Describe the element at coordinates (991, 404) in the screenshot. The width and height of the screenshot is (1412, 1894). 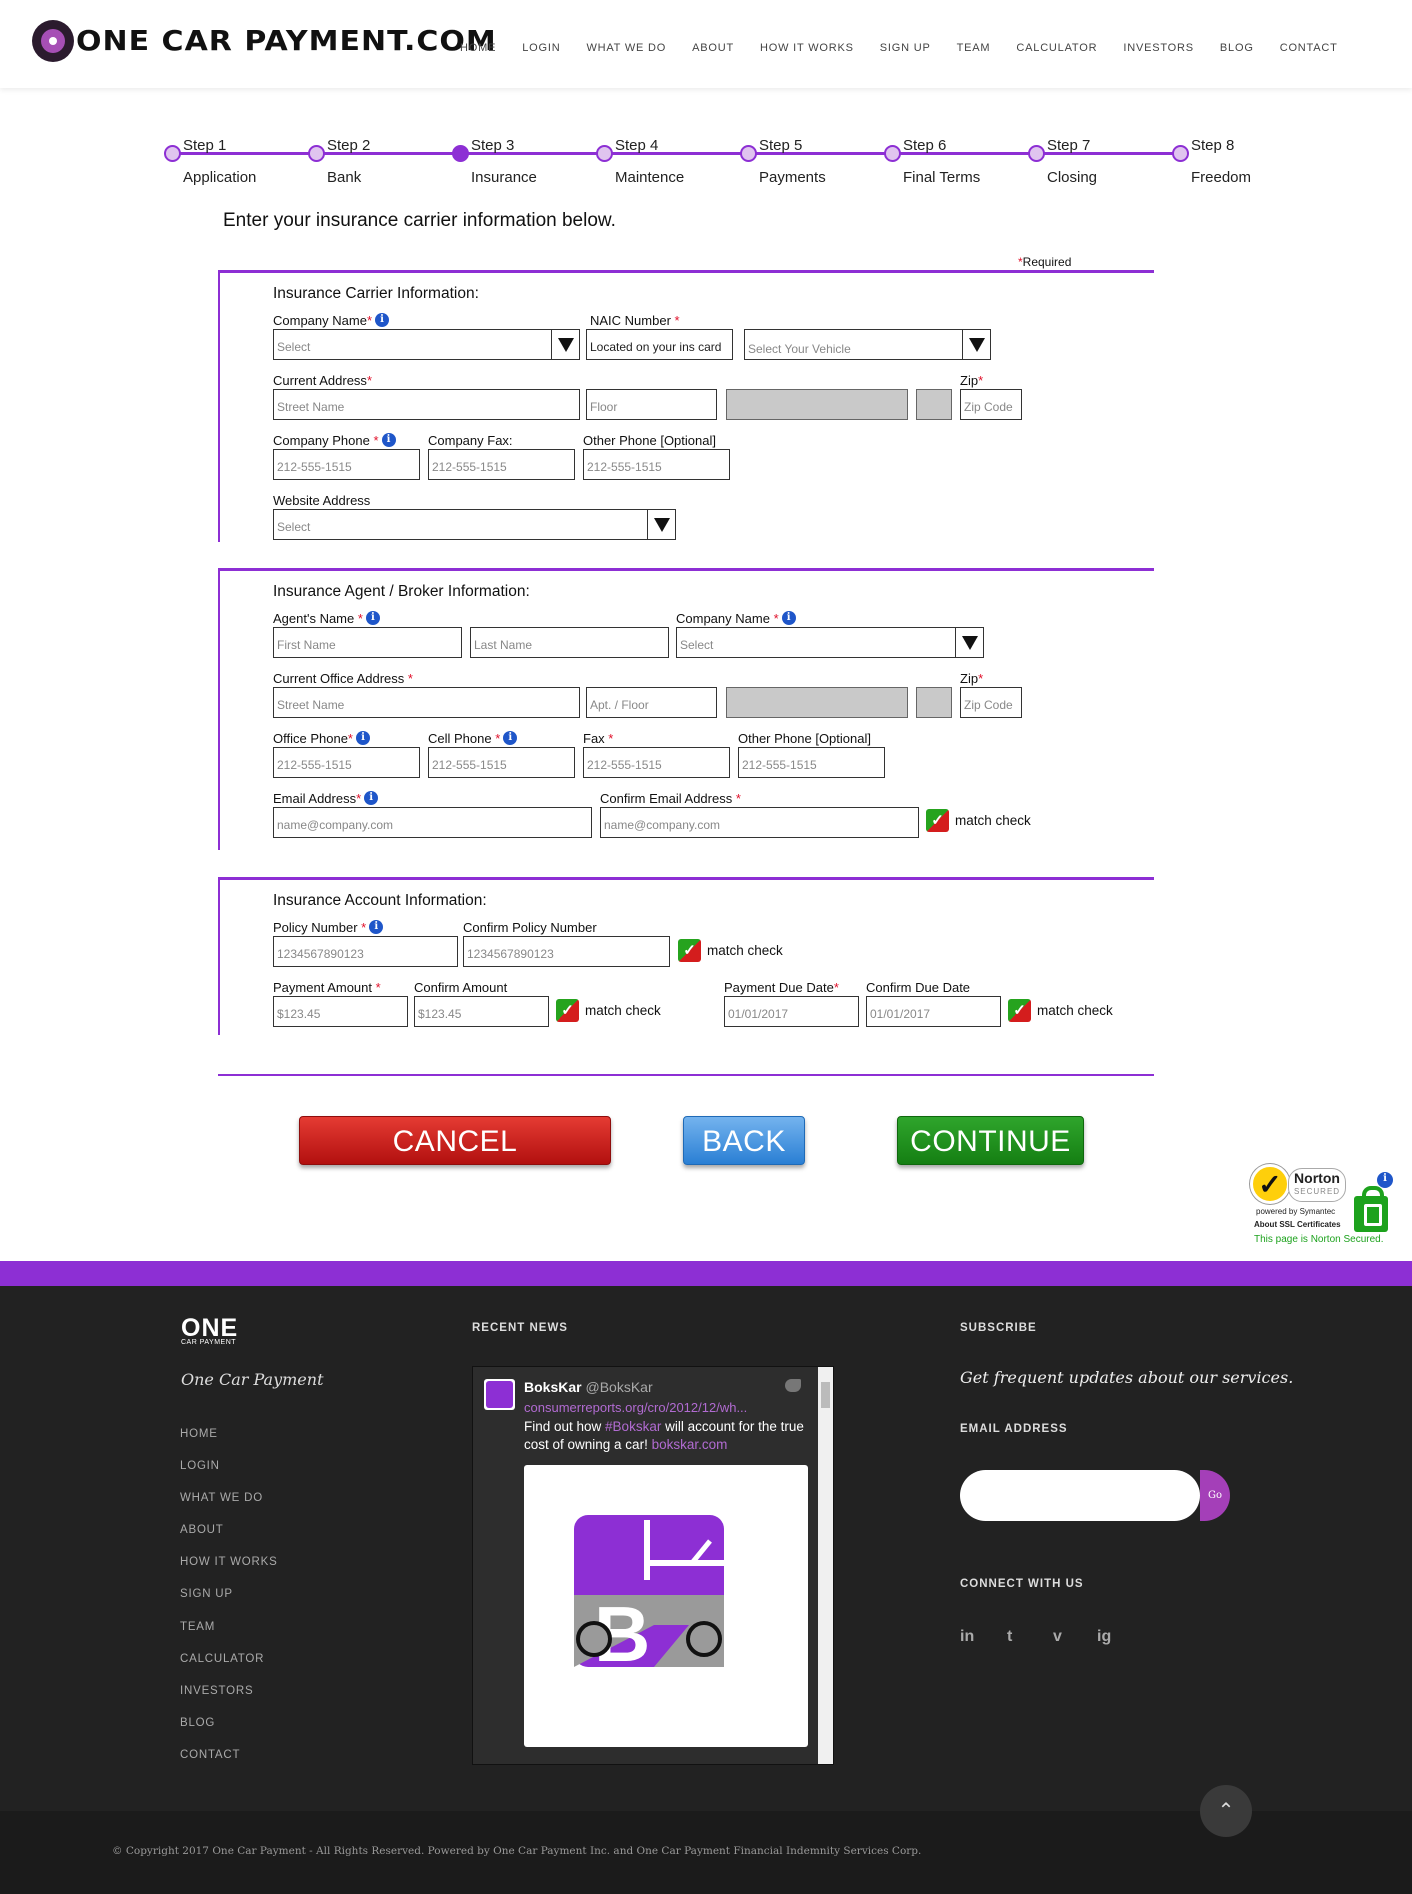
I see `zip-input: Zip Code` at that location.